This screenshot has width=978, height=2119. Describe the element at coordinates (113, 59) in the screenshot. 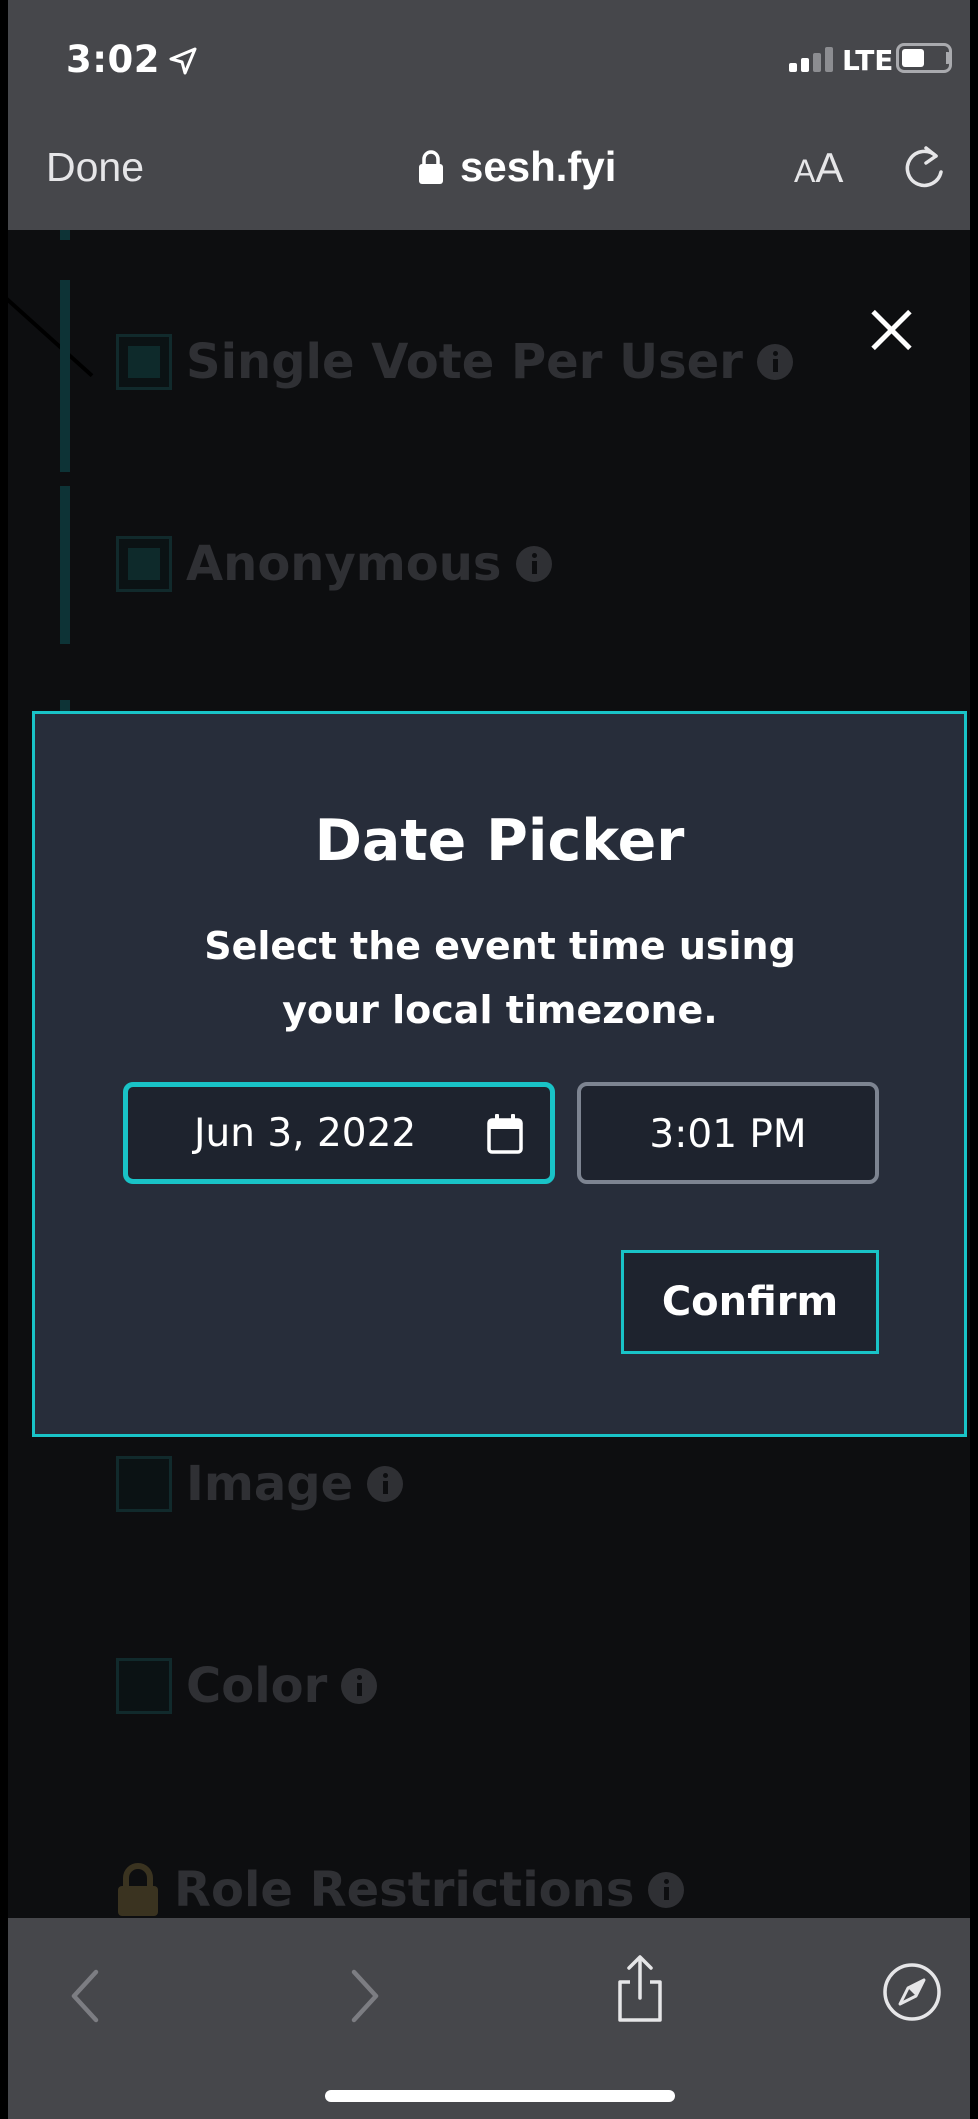

I see `status-time: 3:02` at that location.